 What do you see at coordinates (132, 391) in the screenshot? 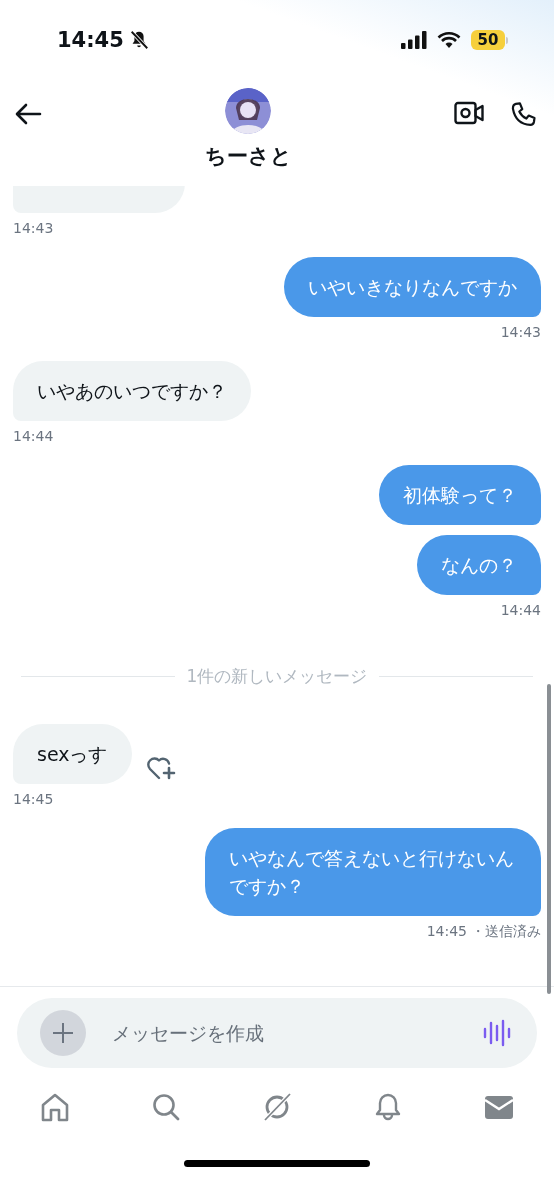
I see `received-message: いやあのいつですか？` at bounding box center [132, 391].